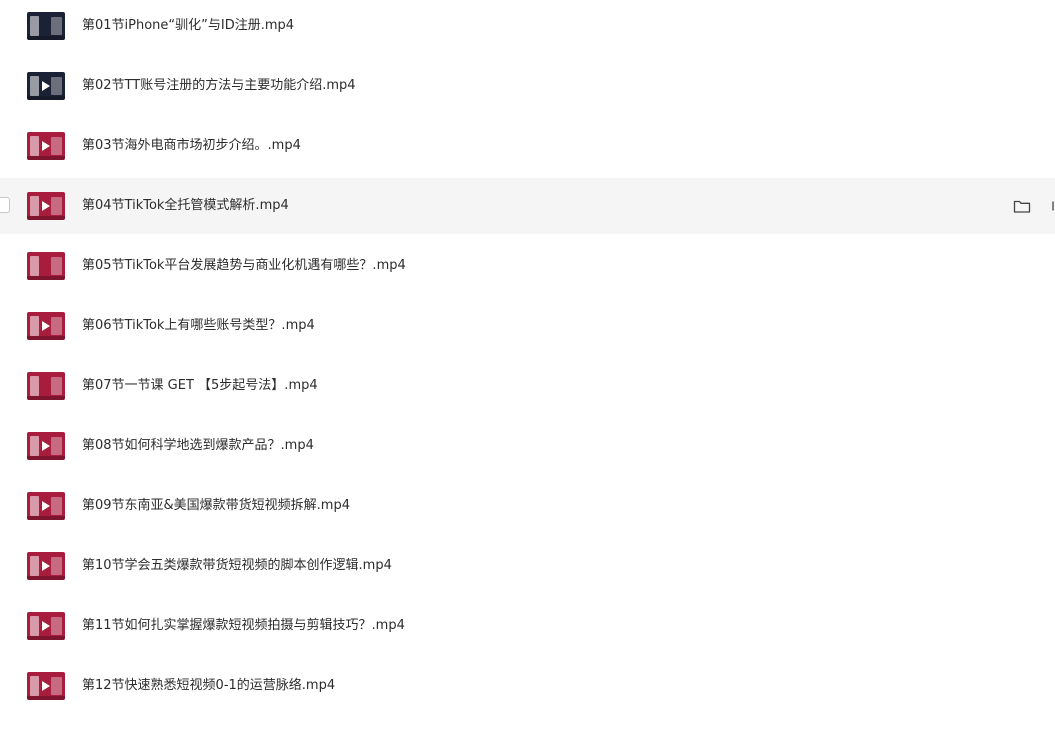  I want to click on file-name: 第03节海外电商市场初步介绍。.mp4, so click(191, 145).